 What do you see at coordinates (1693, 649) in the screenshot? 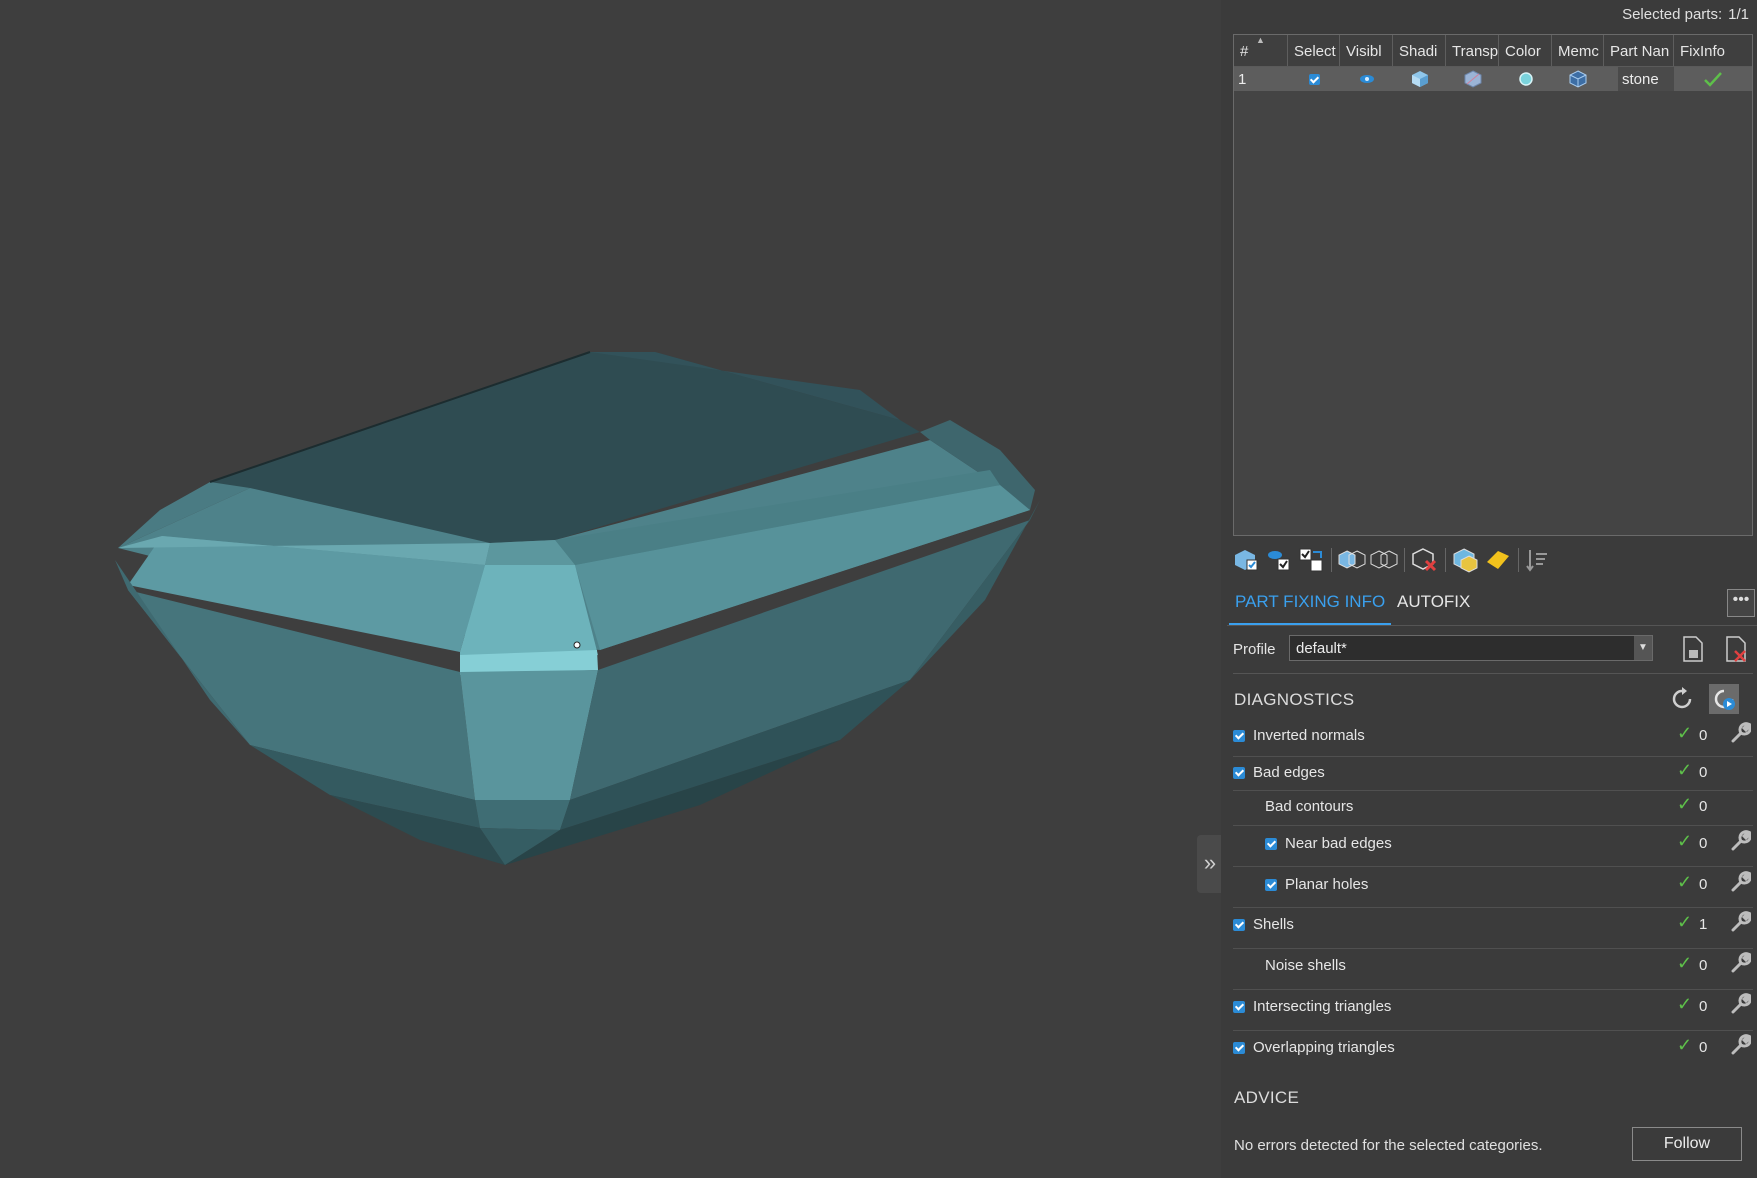
I see `save-profile-icon` at bounding box center [1693, 649].